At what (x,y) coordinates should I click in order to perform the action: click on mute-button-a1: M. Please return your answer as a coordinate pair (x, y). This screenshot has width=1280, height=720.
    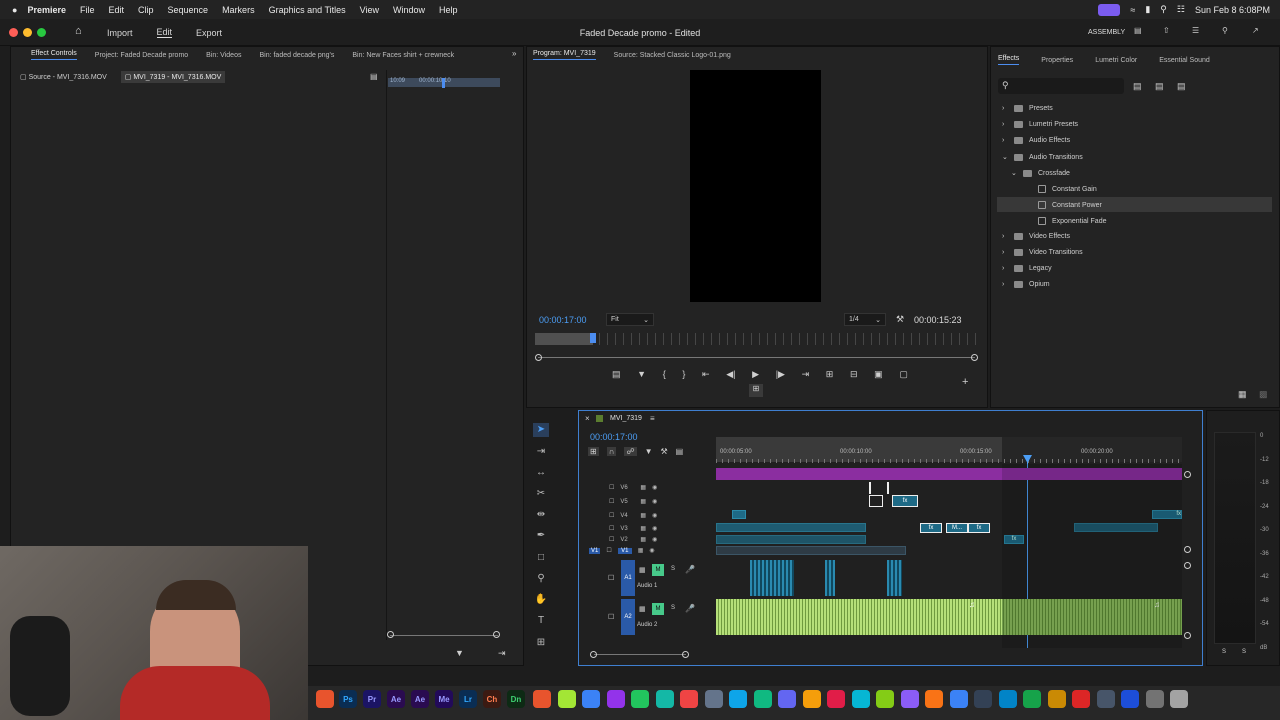
    Looking at the image, I should click on (658, 570).